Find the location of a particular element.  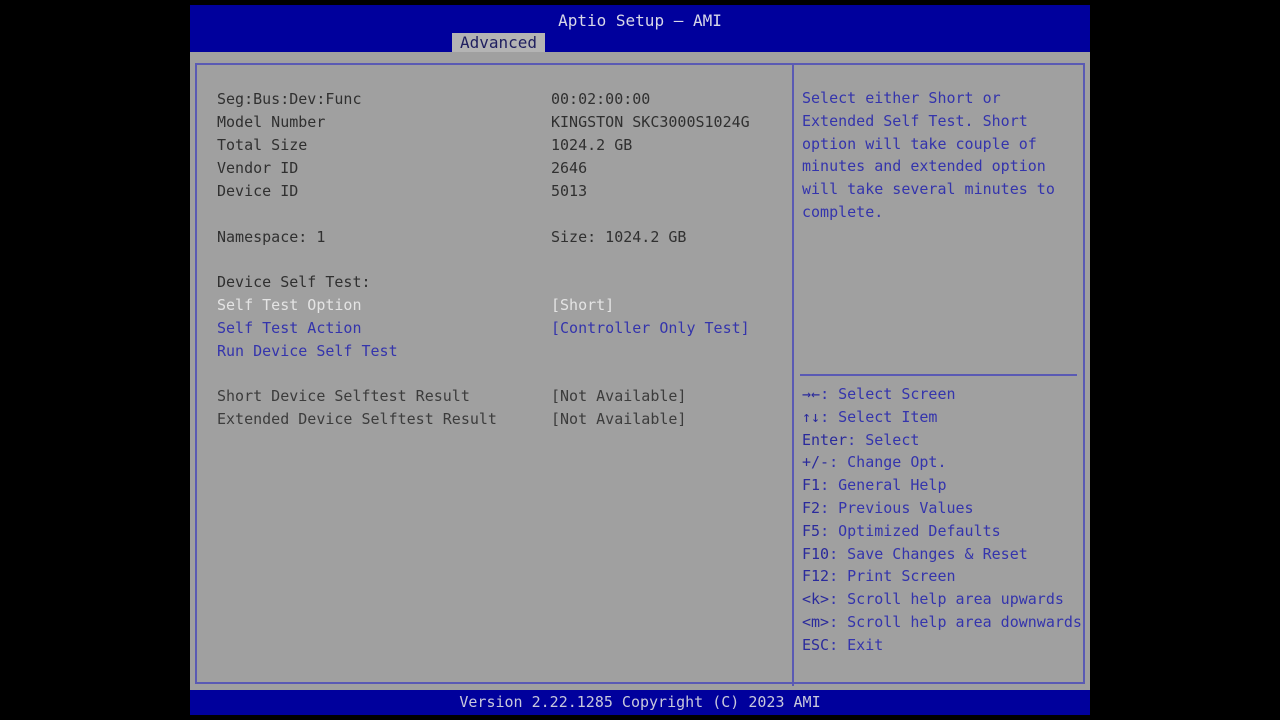

legend-item-select-screen: →←: Select Screen is located at coordinates (942, 394).